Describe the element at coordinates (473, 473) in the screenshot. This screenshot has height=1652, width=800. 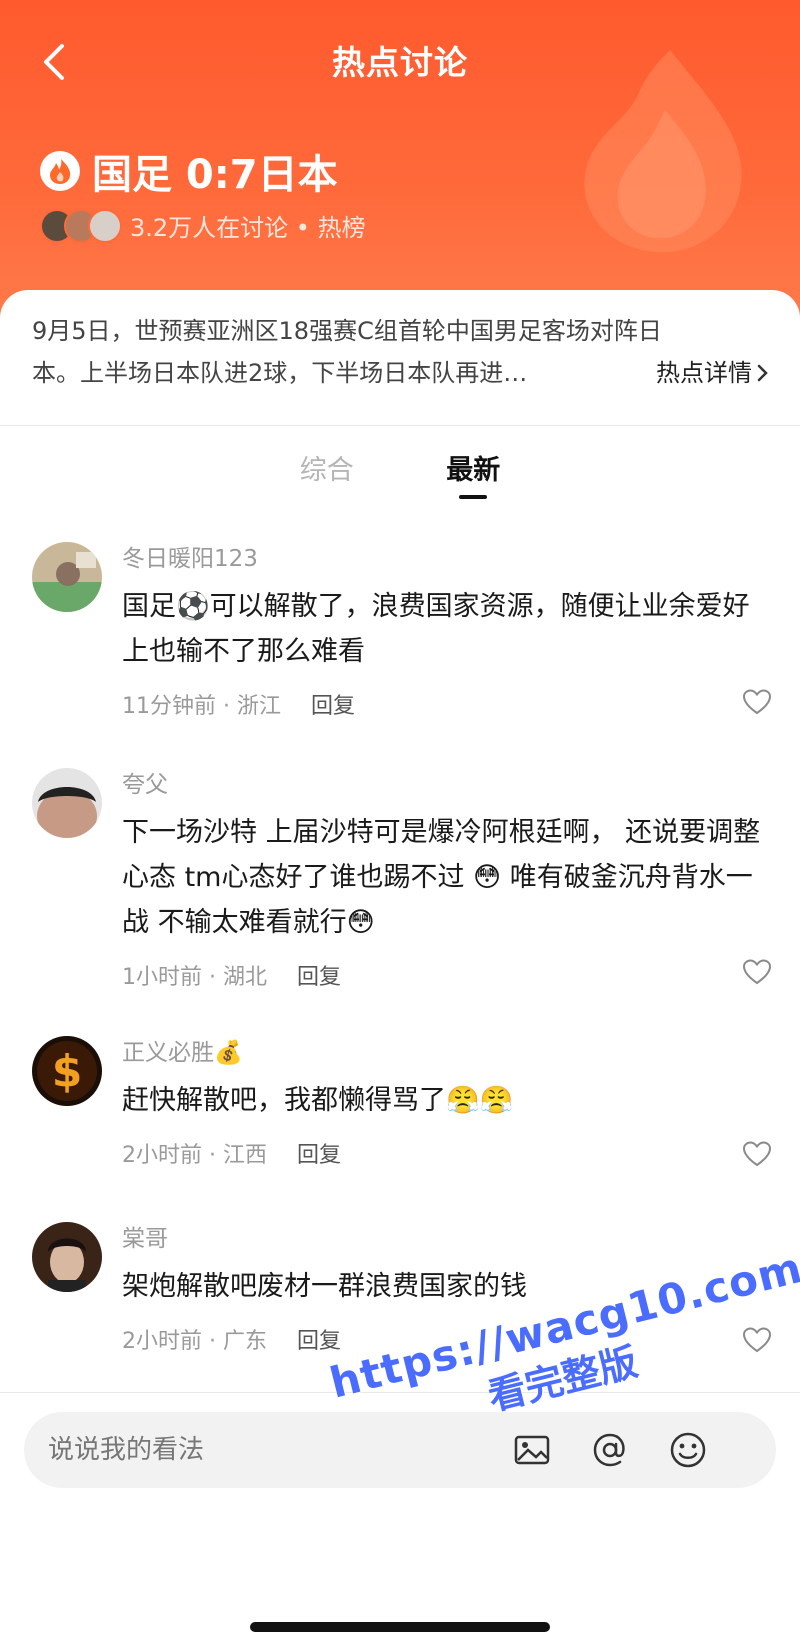
I see `tab-latest: 最新` at that location.